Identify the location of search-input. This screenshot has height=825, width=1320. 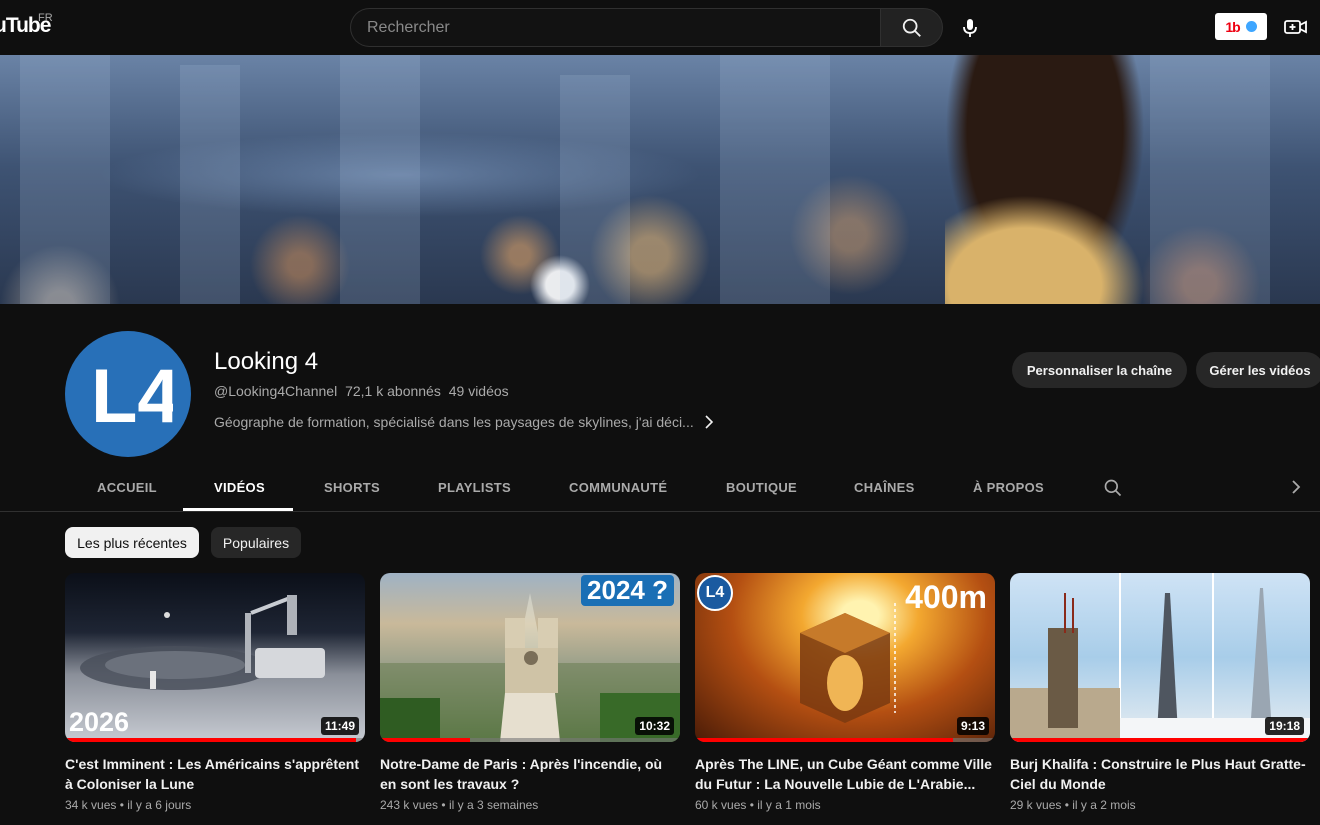
(616, 27).